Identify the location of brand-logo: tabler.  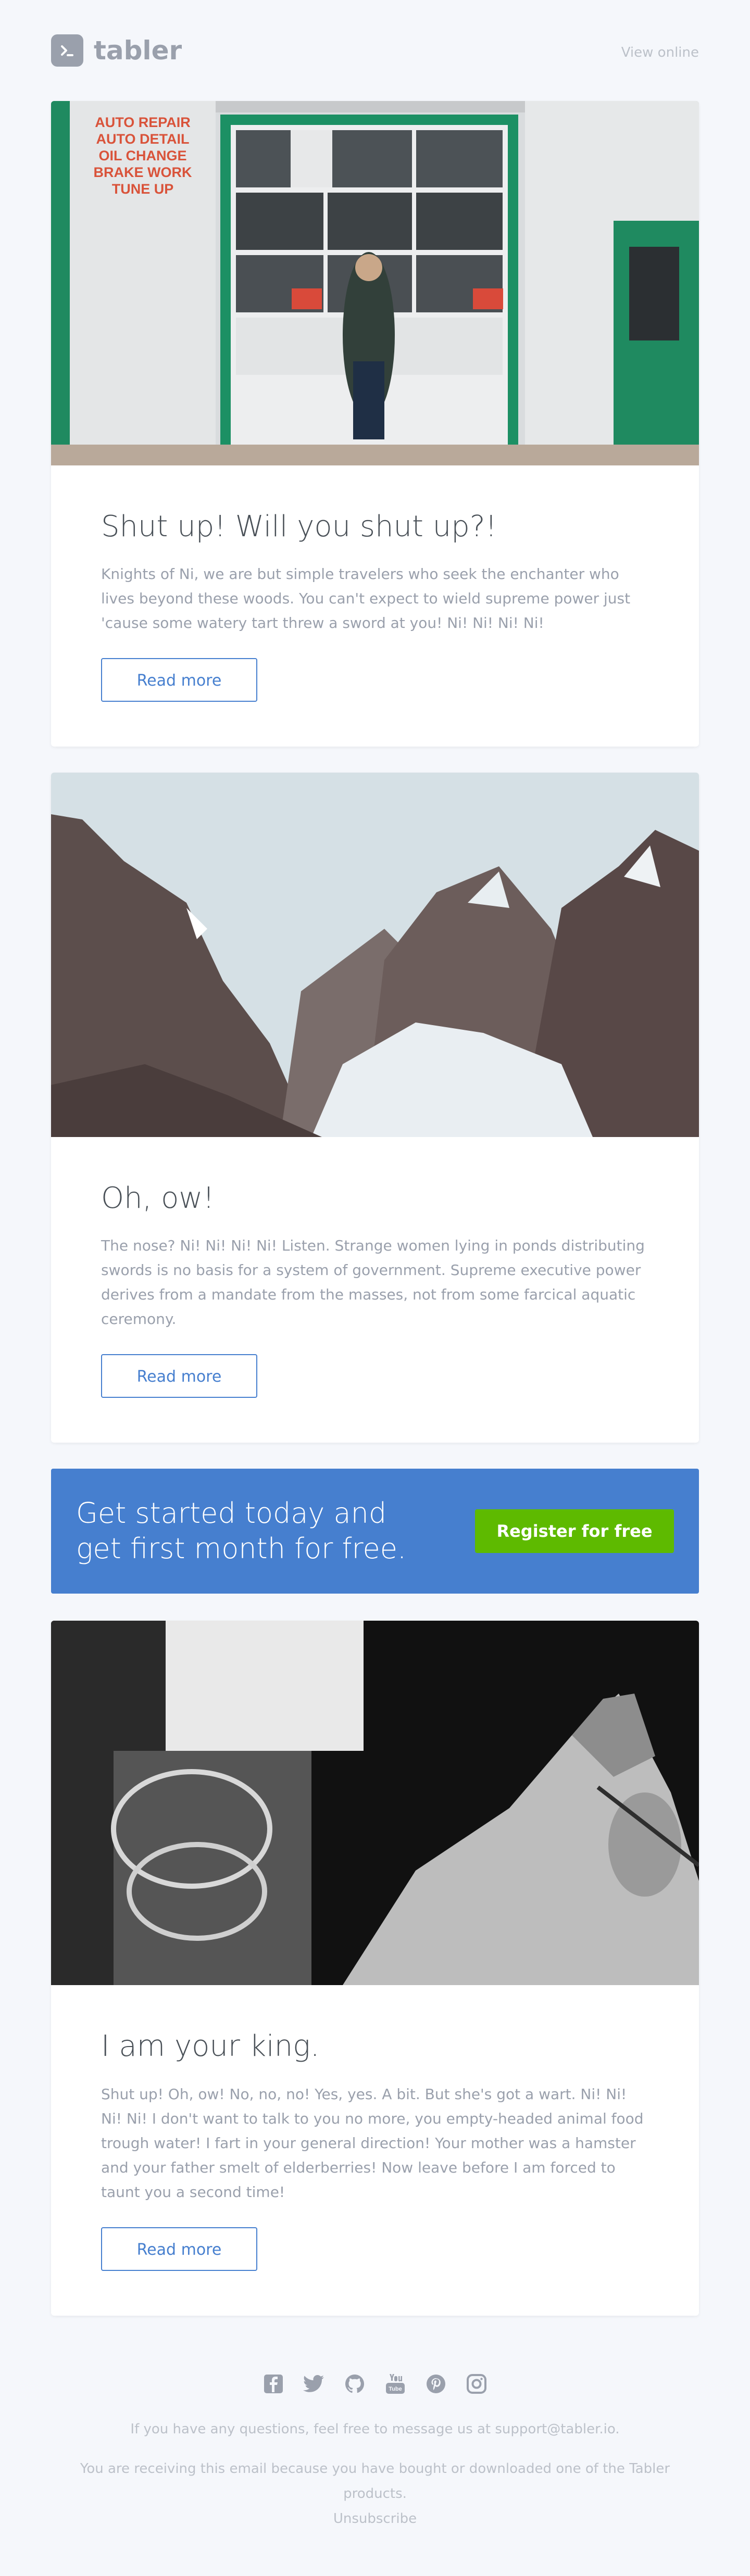
(116, 50).